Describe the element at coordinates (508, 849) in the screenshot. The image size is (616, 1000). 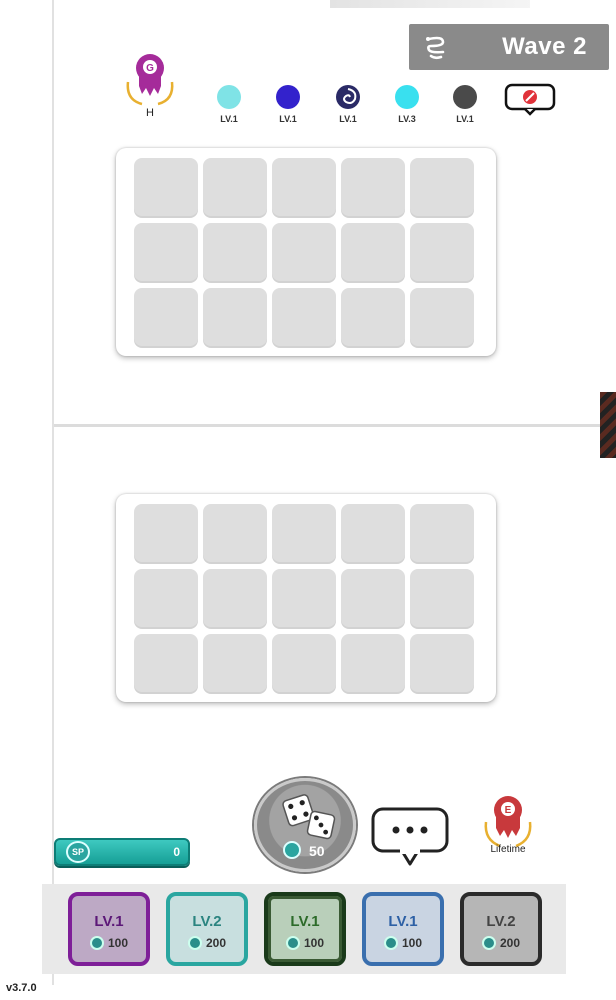
I see `player-label: Lifetime` at that location.